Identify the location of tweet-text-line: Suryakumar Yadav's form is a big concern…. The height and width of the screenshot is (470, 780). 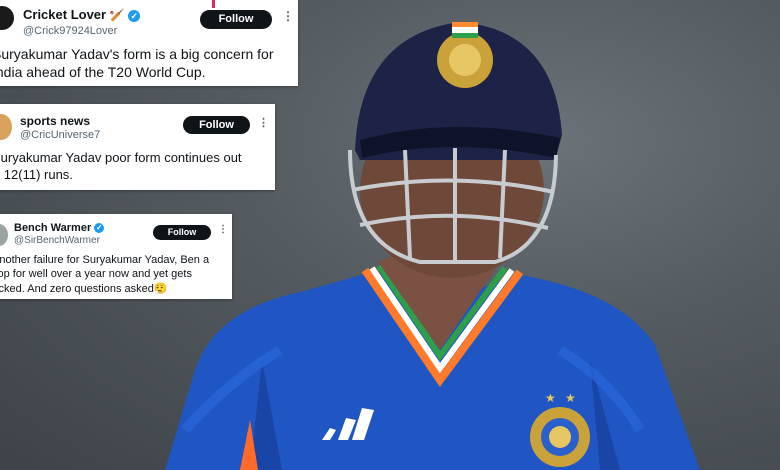
(137, 54).